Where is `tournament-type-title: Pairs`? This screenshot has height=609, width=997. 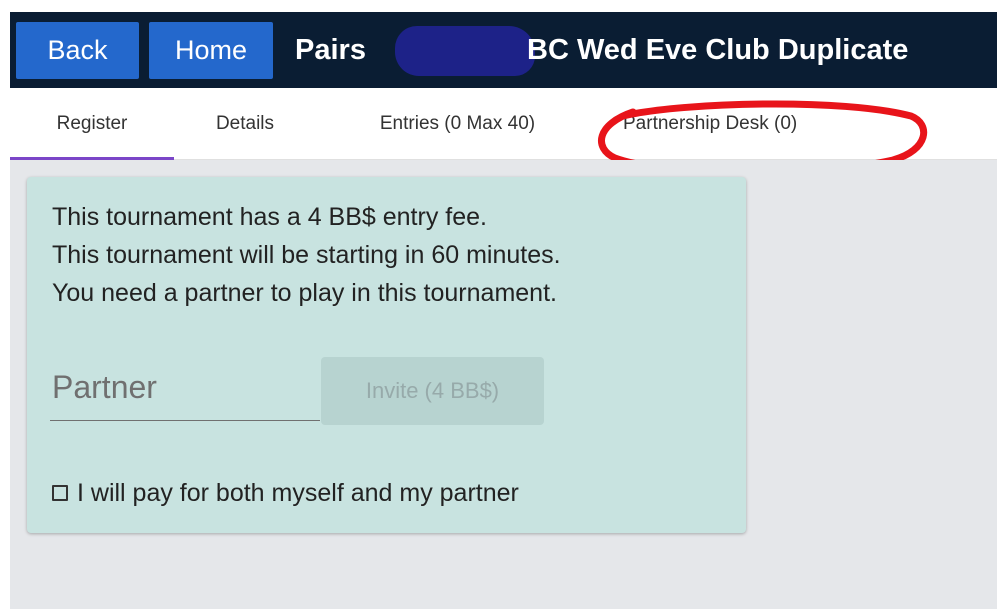
tournament-type-title: Pairs is located at coordinates (330, 50).